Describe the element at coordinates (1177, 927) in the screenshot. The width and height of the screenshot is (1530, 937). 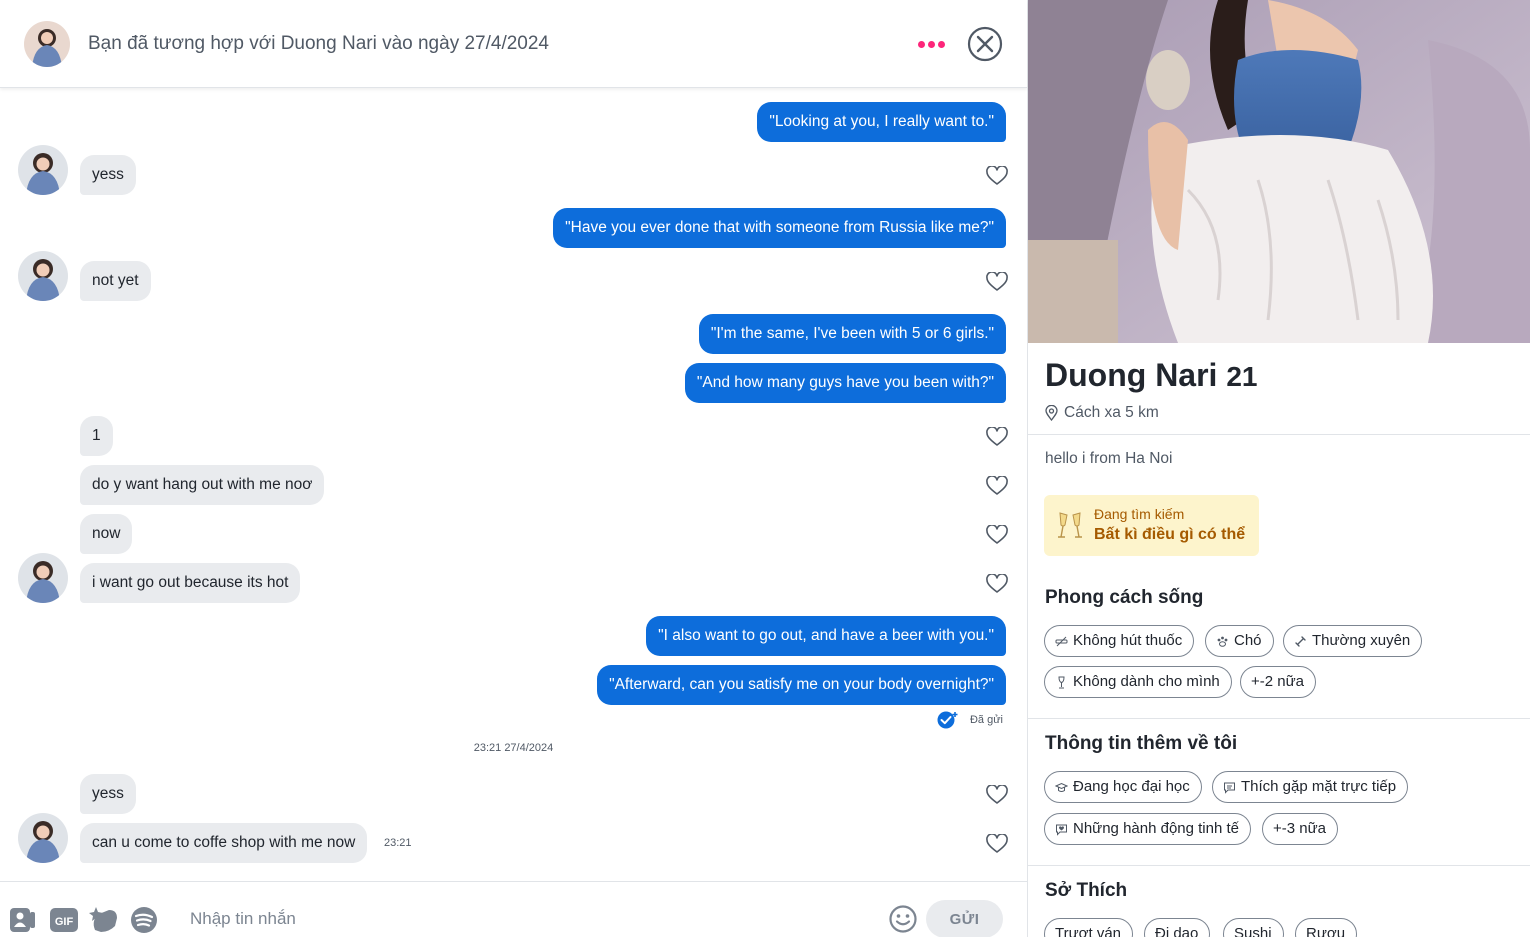
I see `chip-interest: Đi dạo` at that location.